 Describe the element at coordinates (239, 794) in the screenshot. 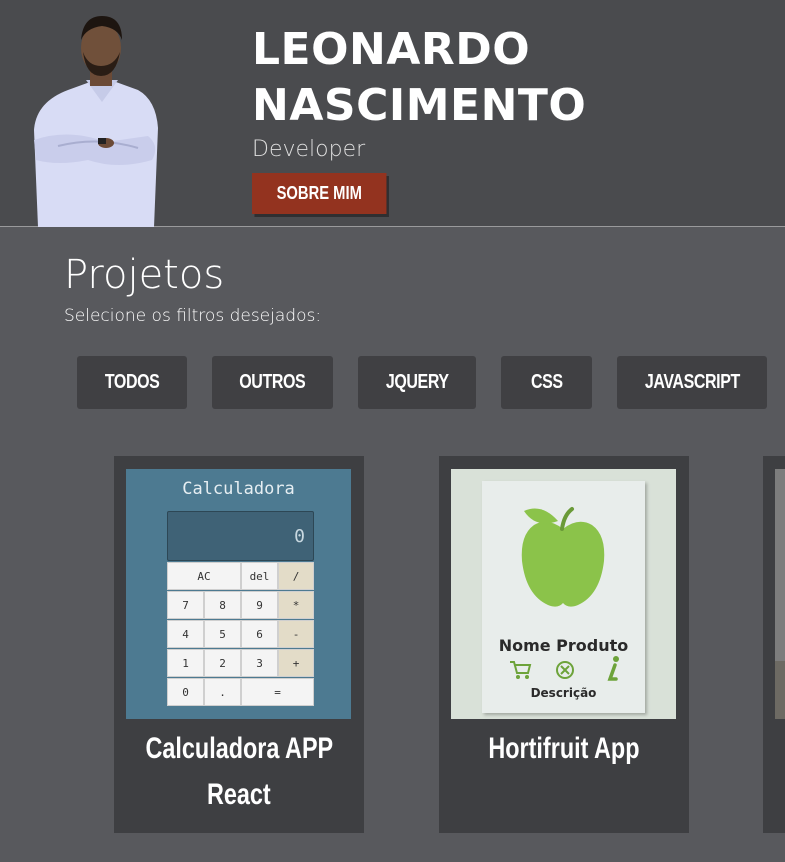

I see `project-title-line-2: React` at that location.